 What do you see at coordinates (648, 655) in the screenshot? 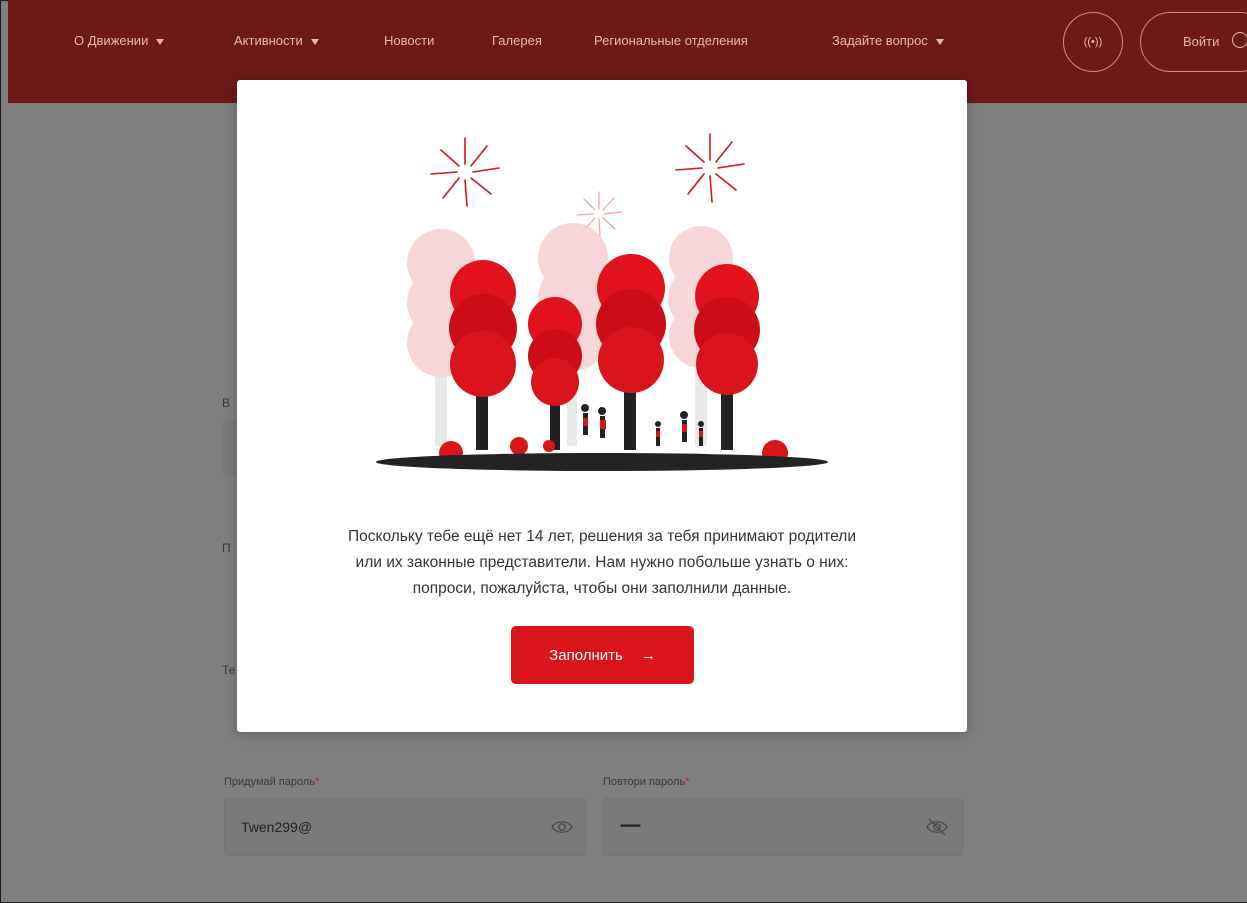
I see `arrow-right-icon: →` at bounding box center [648, 655].